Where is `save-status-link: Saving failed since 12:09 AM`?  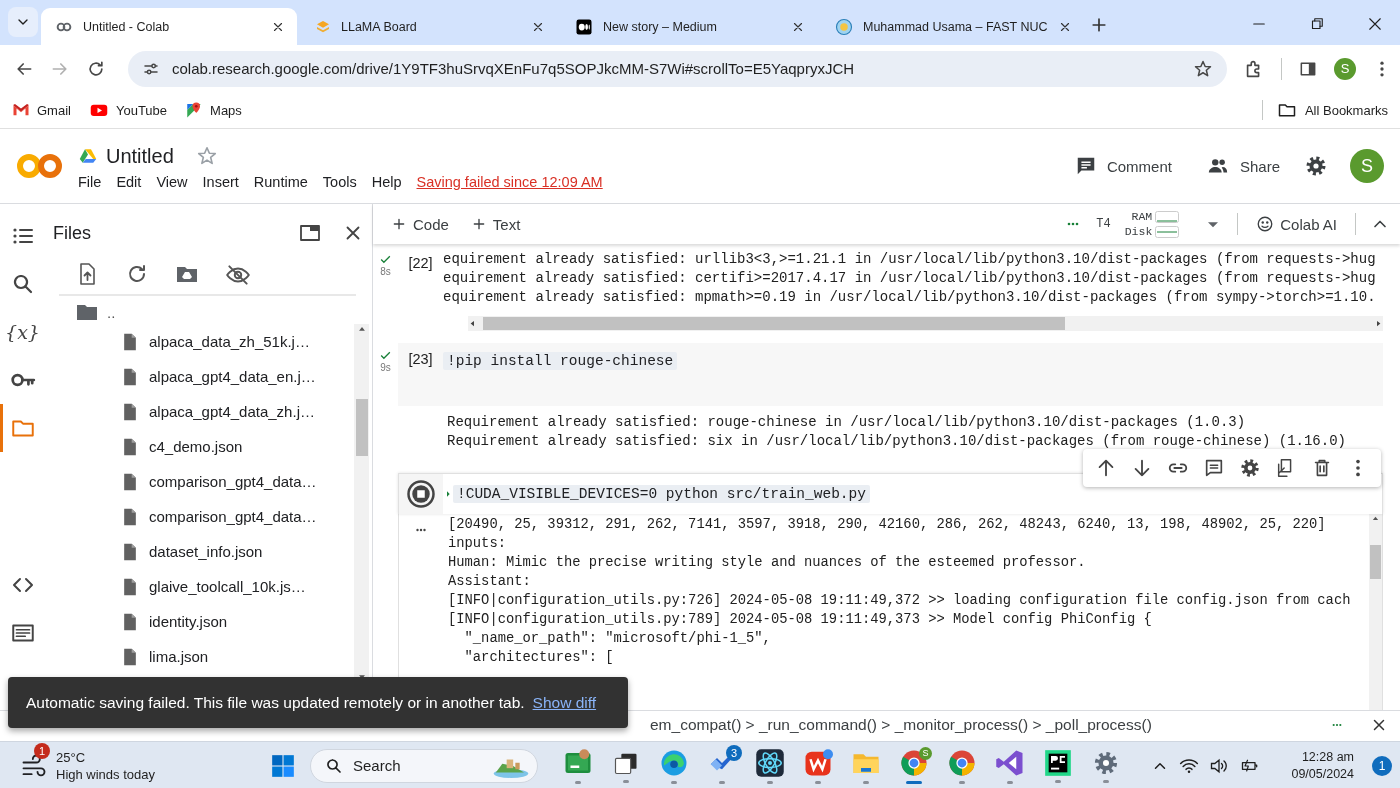 save-status-link: Saving failed since 12:09 AM is located at coordinates (509, 181).